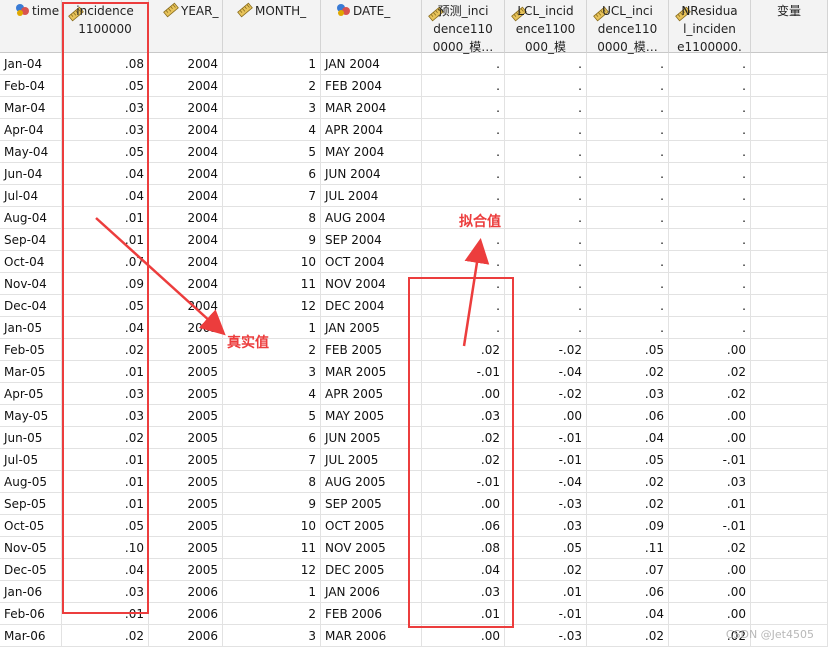  What do you see at coordinates (272, 570) in the screenshot?
I see `cell-month: 12` at bounding box center [272, 570].